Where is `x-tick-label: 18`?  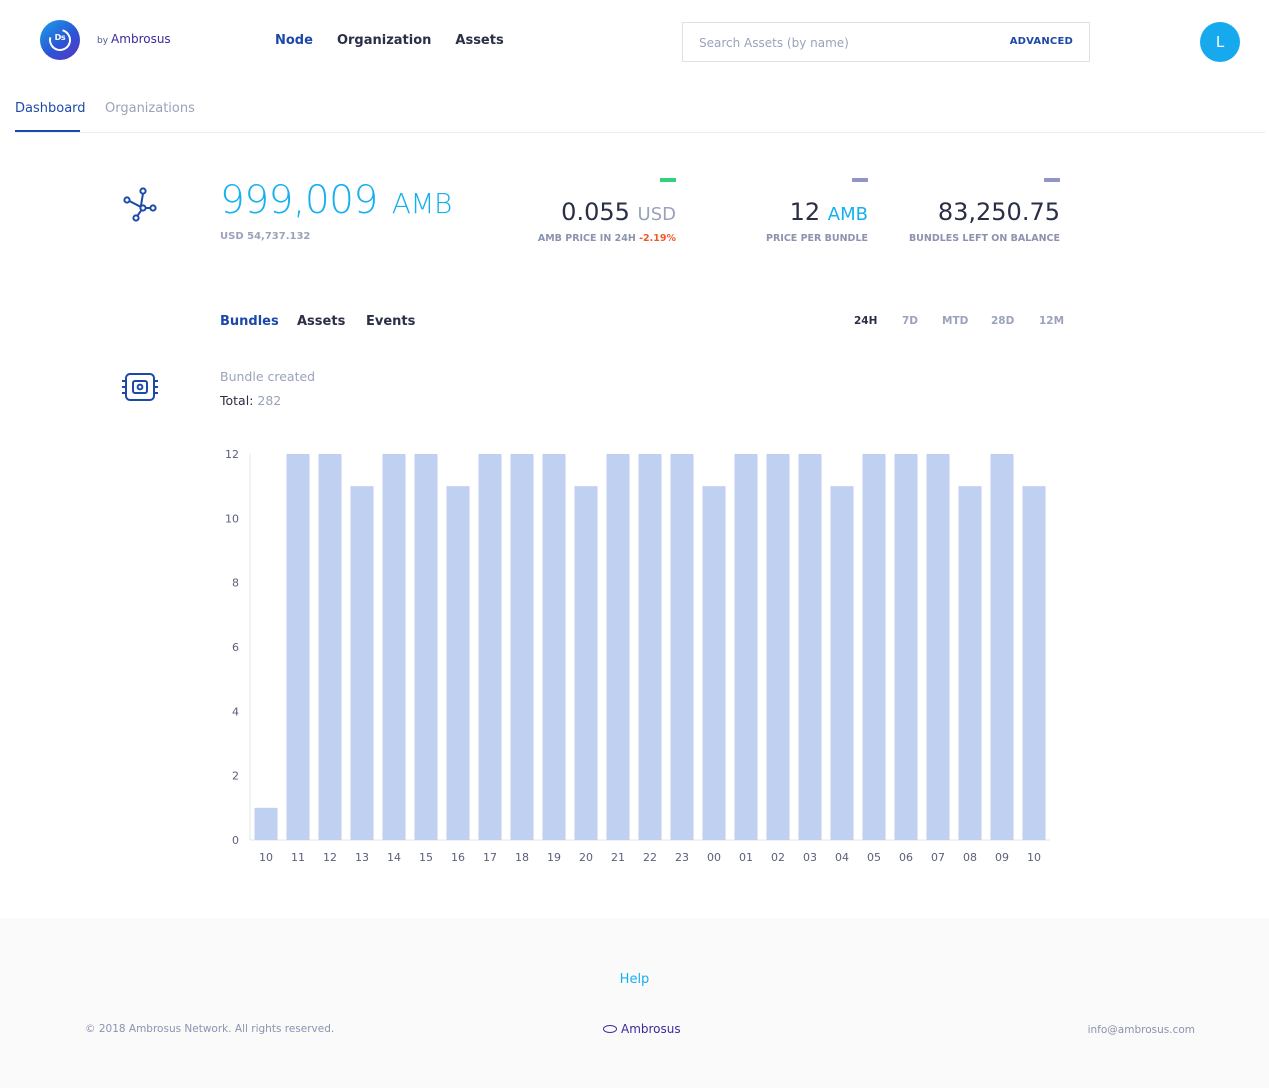
x-tick-label: 18 is located at coordinates (522, 857).